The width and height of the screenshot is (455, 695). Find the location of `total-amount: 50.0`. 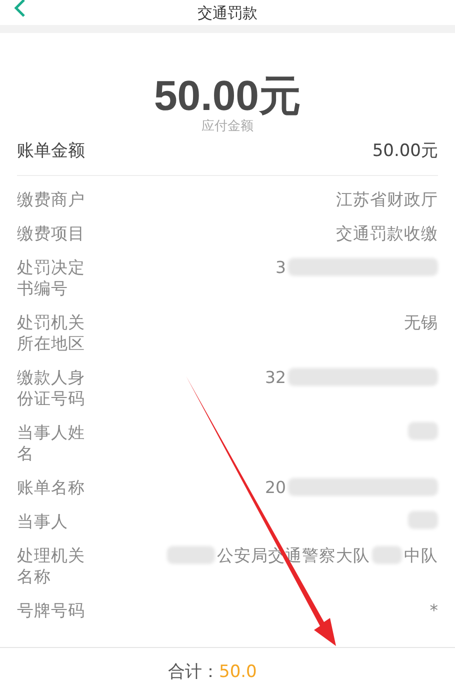

total-amount: 50.0 is located at coordinates (238, 672).